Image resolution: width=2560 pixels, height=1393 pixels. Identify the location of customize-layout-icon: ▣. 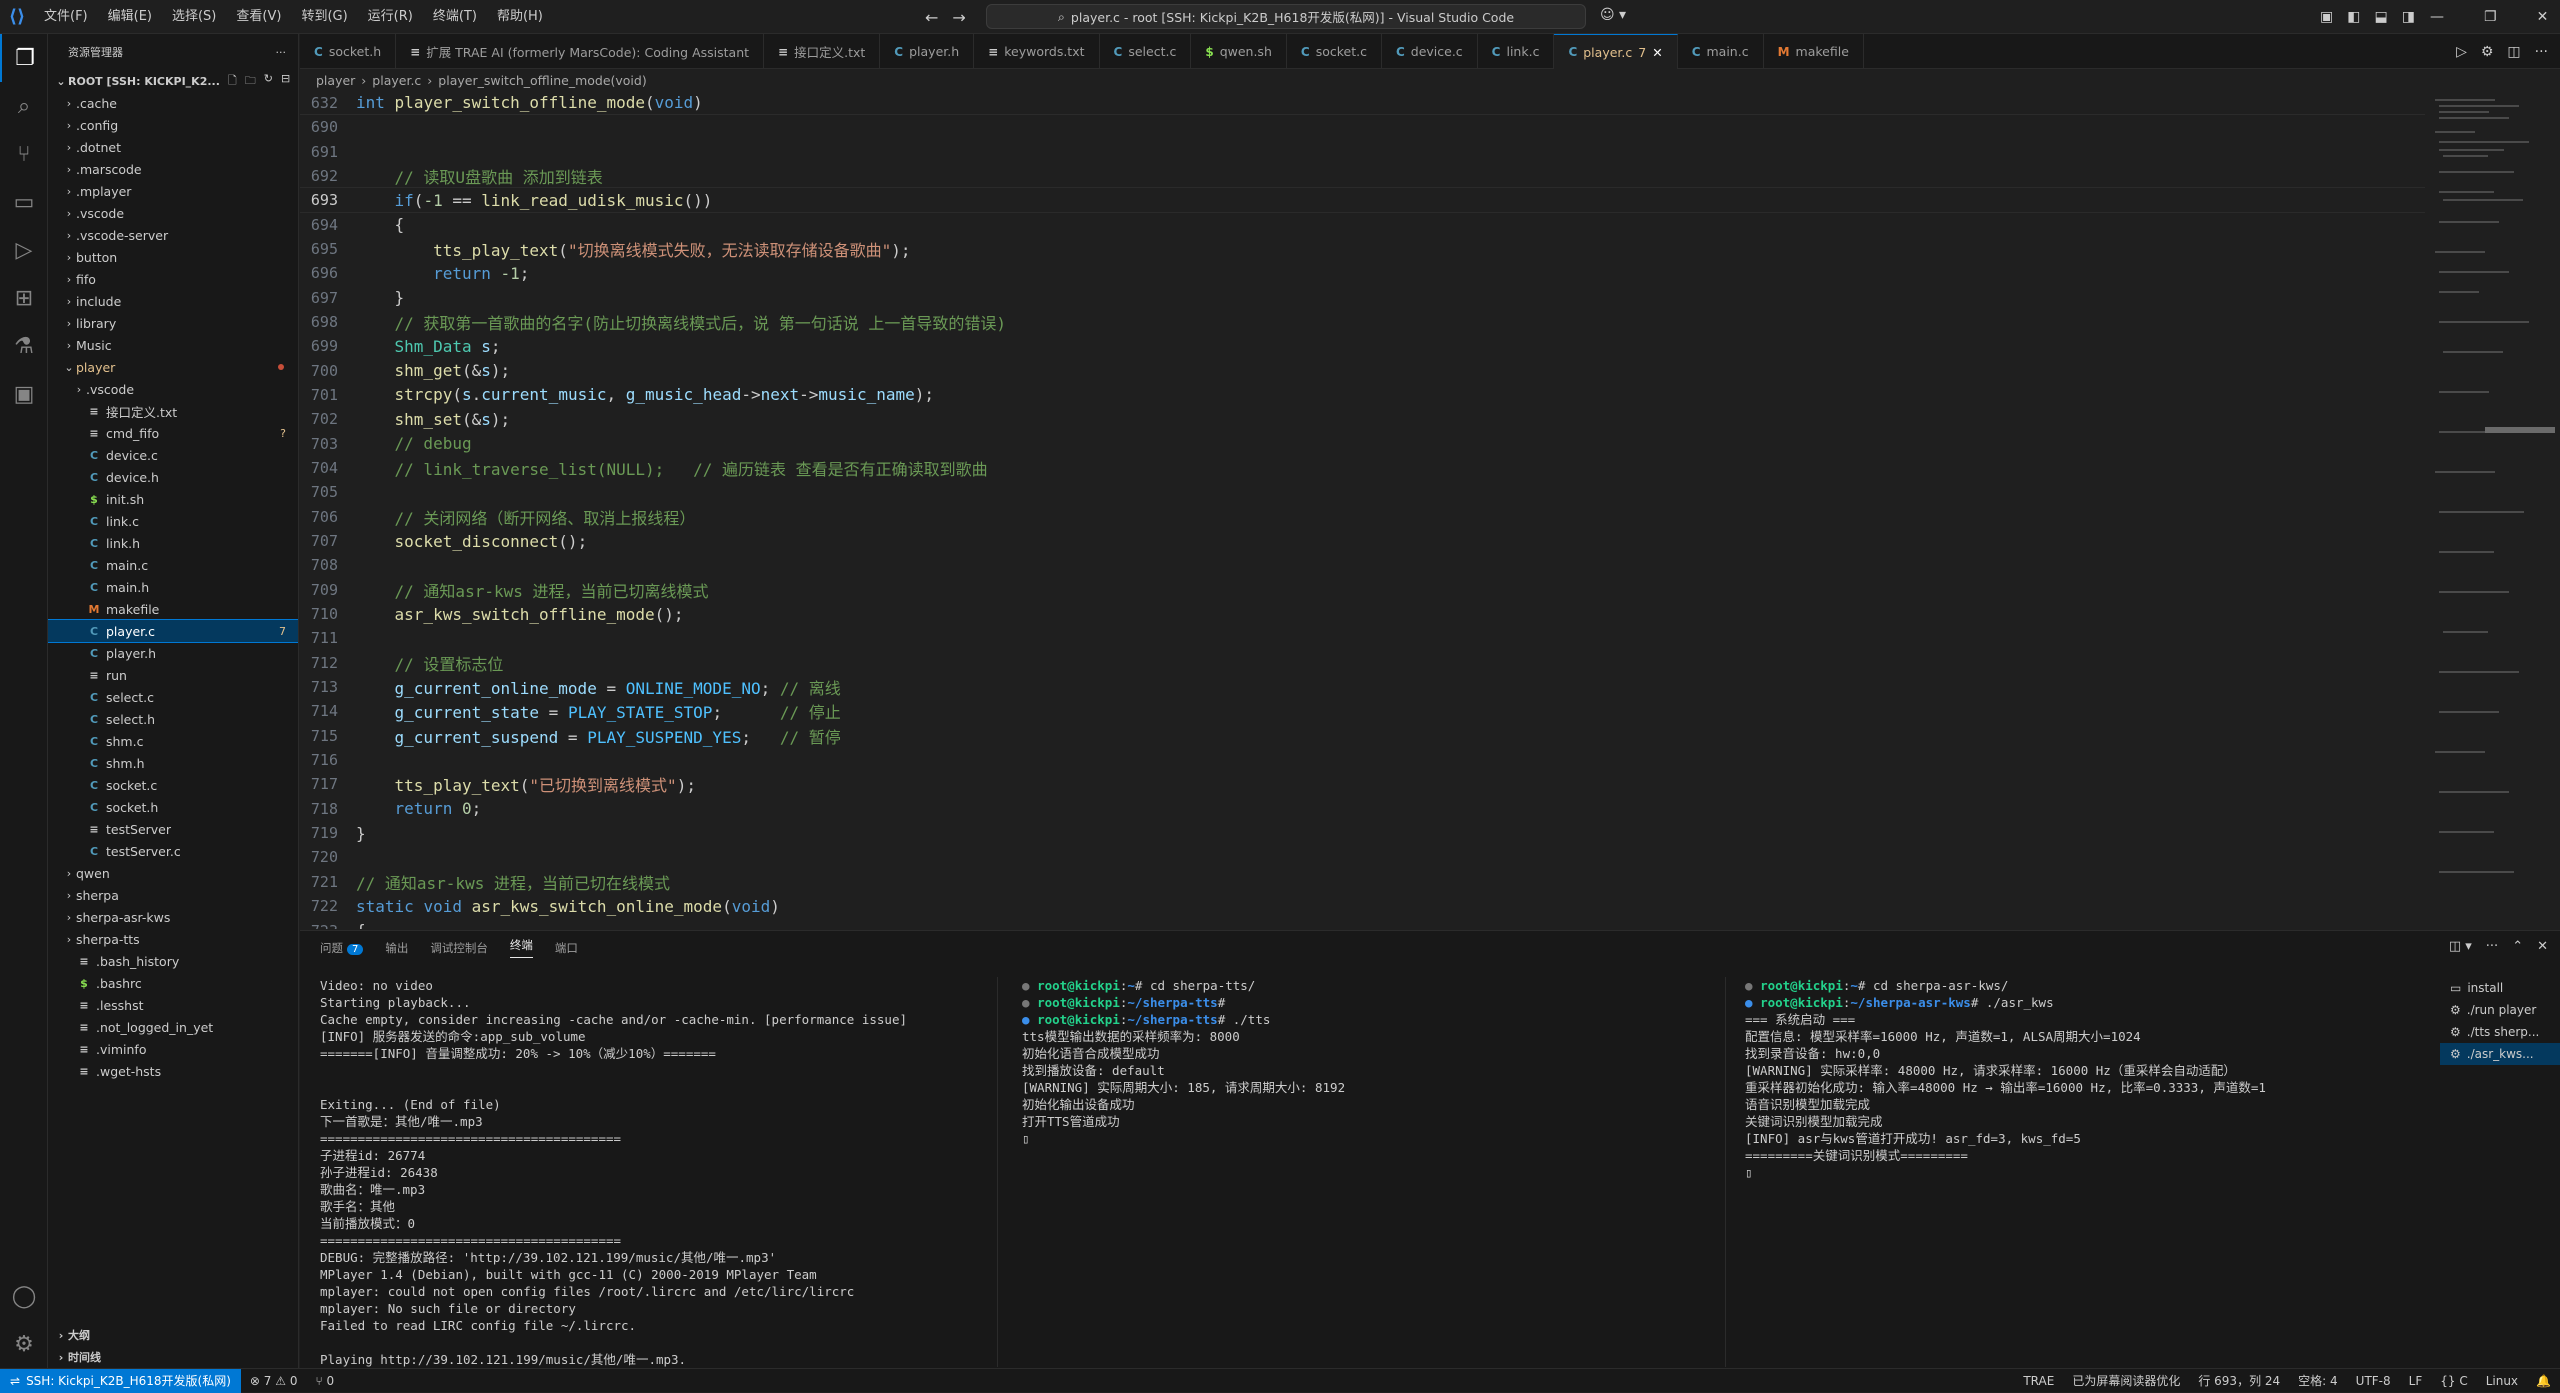
(2326, 17).